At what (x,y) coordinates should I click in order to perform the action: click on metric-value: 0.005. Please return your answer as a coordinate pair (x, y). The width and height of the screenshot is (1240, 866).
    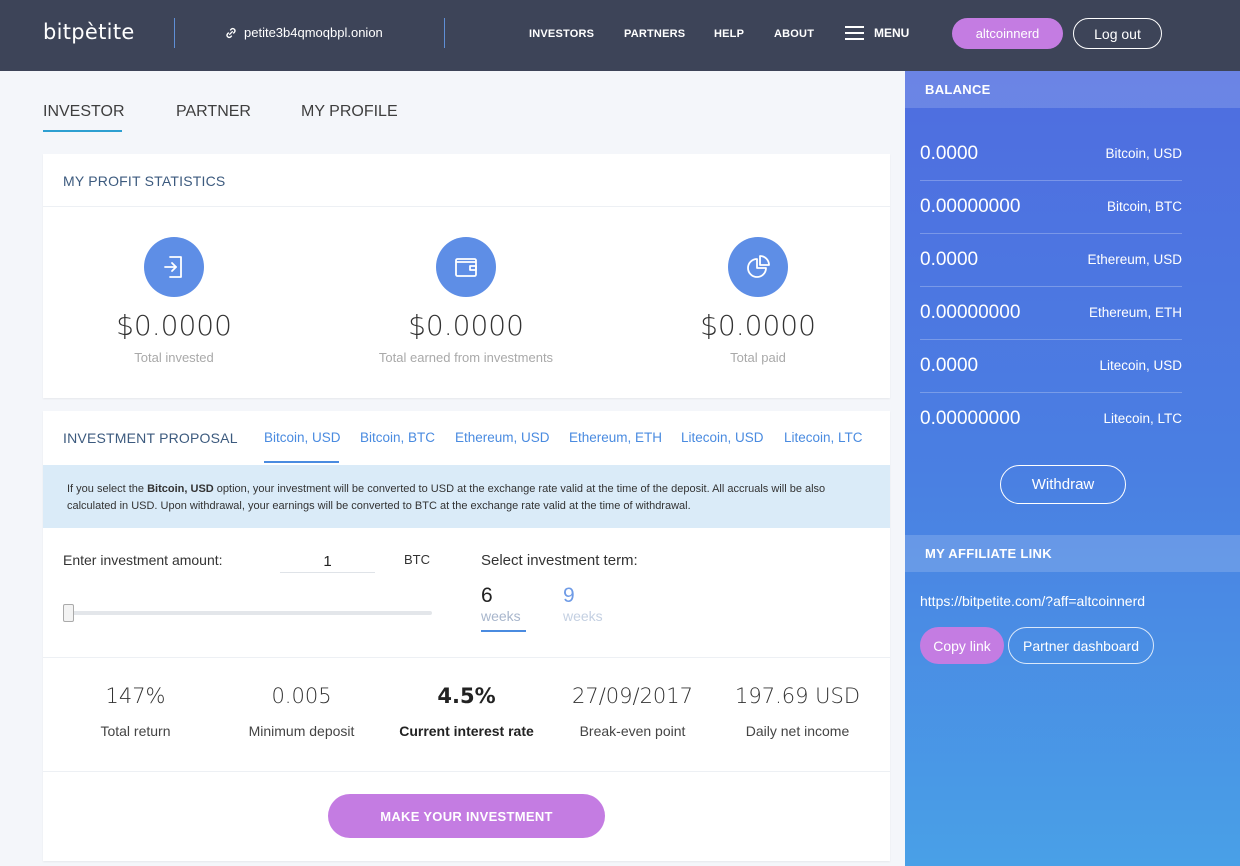
    Looking at the image, I should click on (301, 696).